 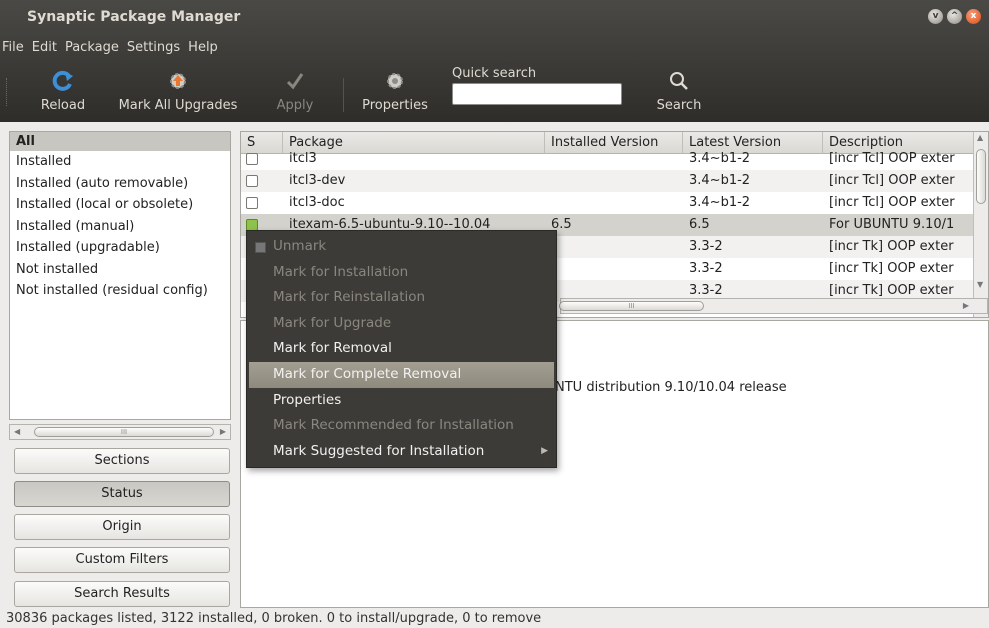 I want to click on filter-item: Not installed (residual config), so click(x=120, y=291).